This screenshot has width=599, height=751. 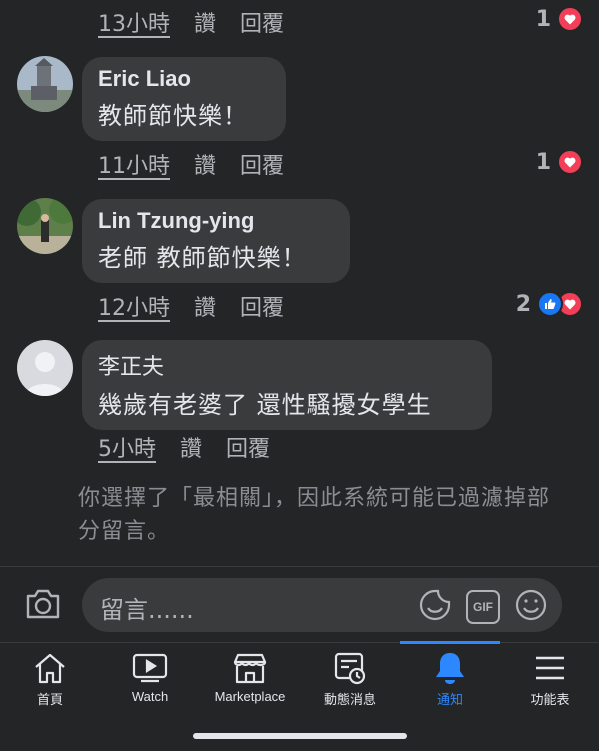 What do you see at coordinates (265, 405) in the screenshot?
I see `comment-text: 幾歲有老婆了 還性騷擾女學生` at bounding box center [265, 405].